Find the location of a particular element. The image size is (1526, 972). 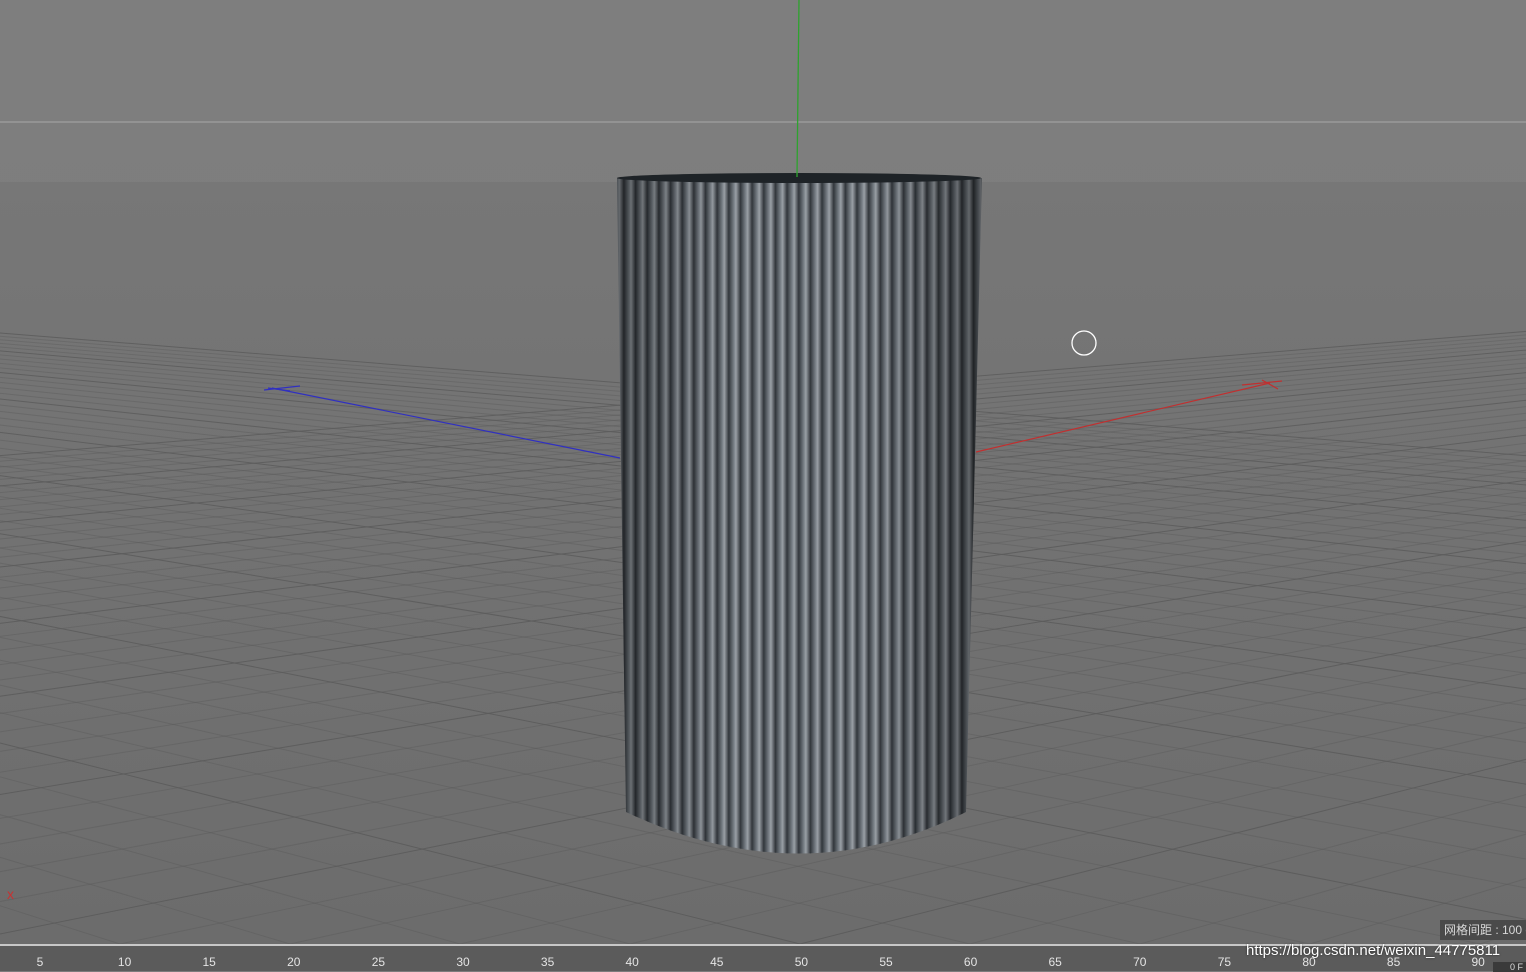

timeline-tick-label: 50 is located at coordinates (801, 962).